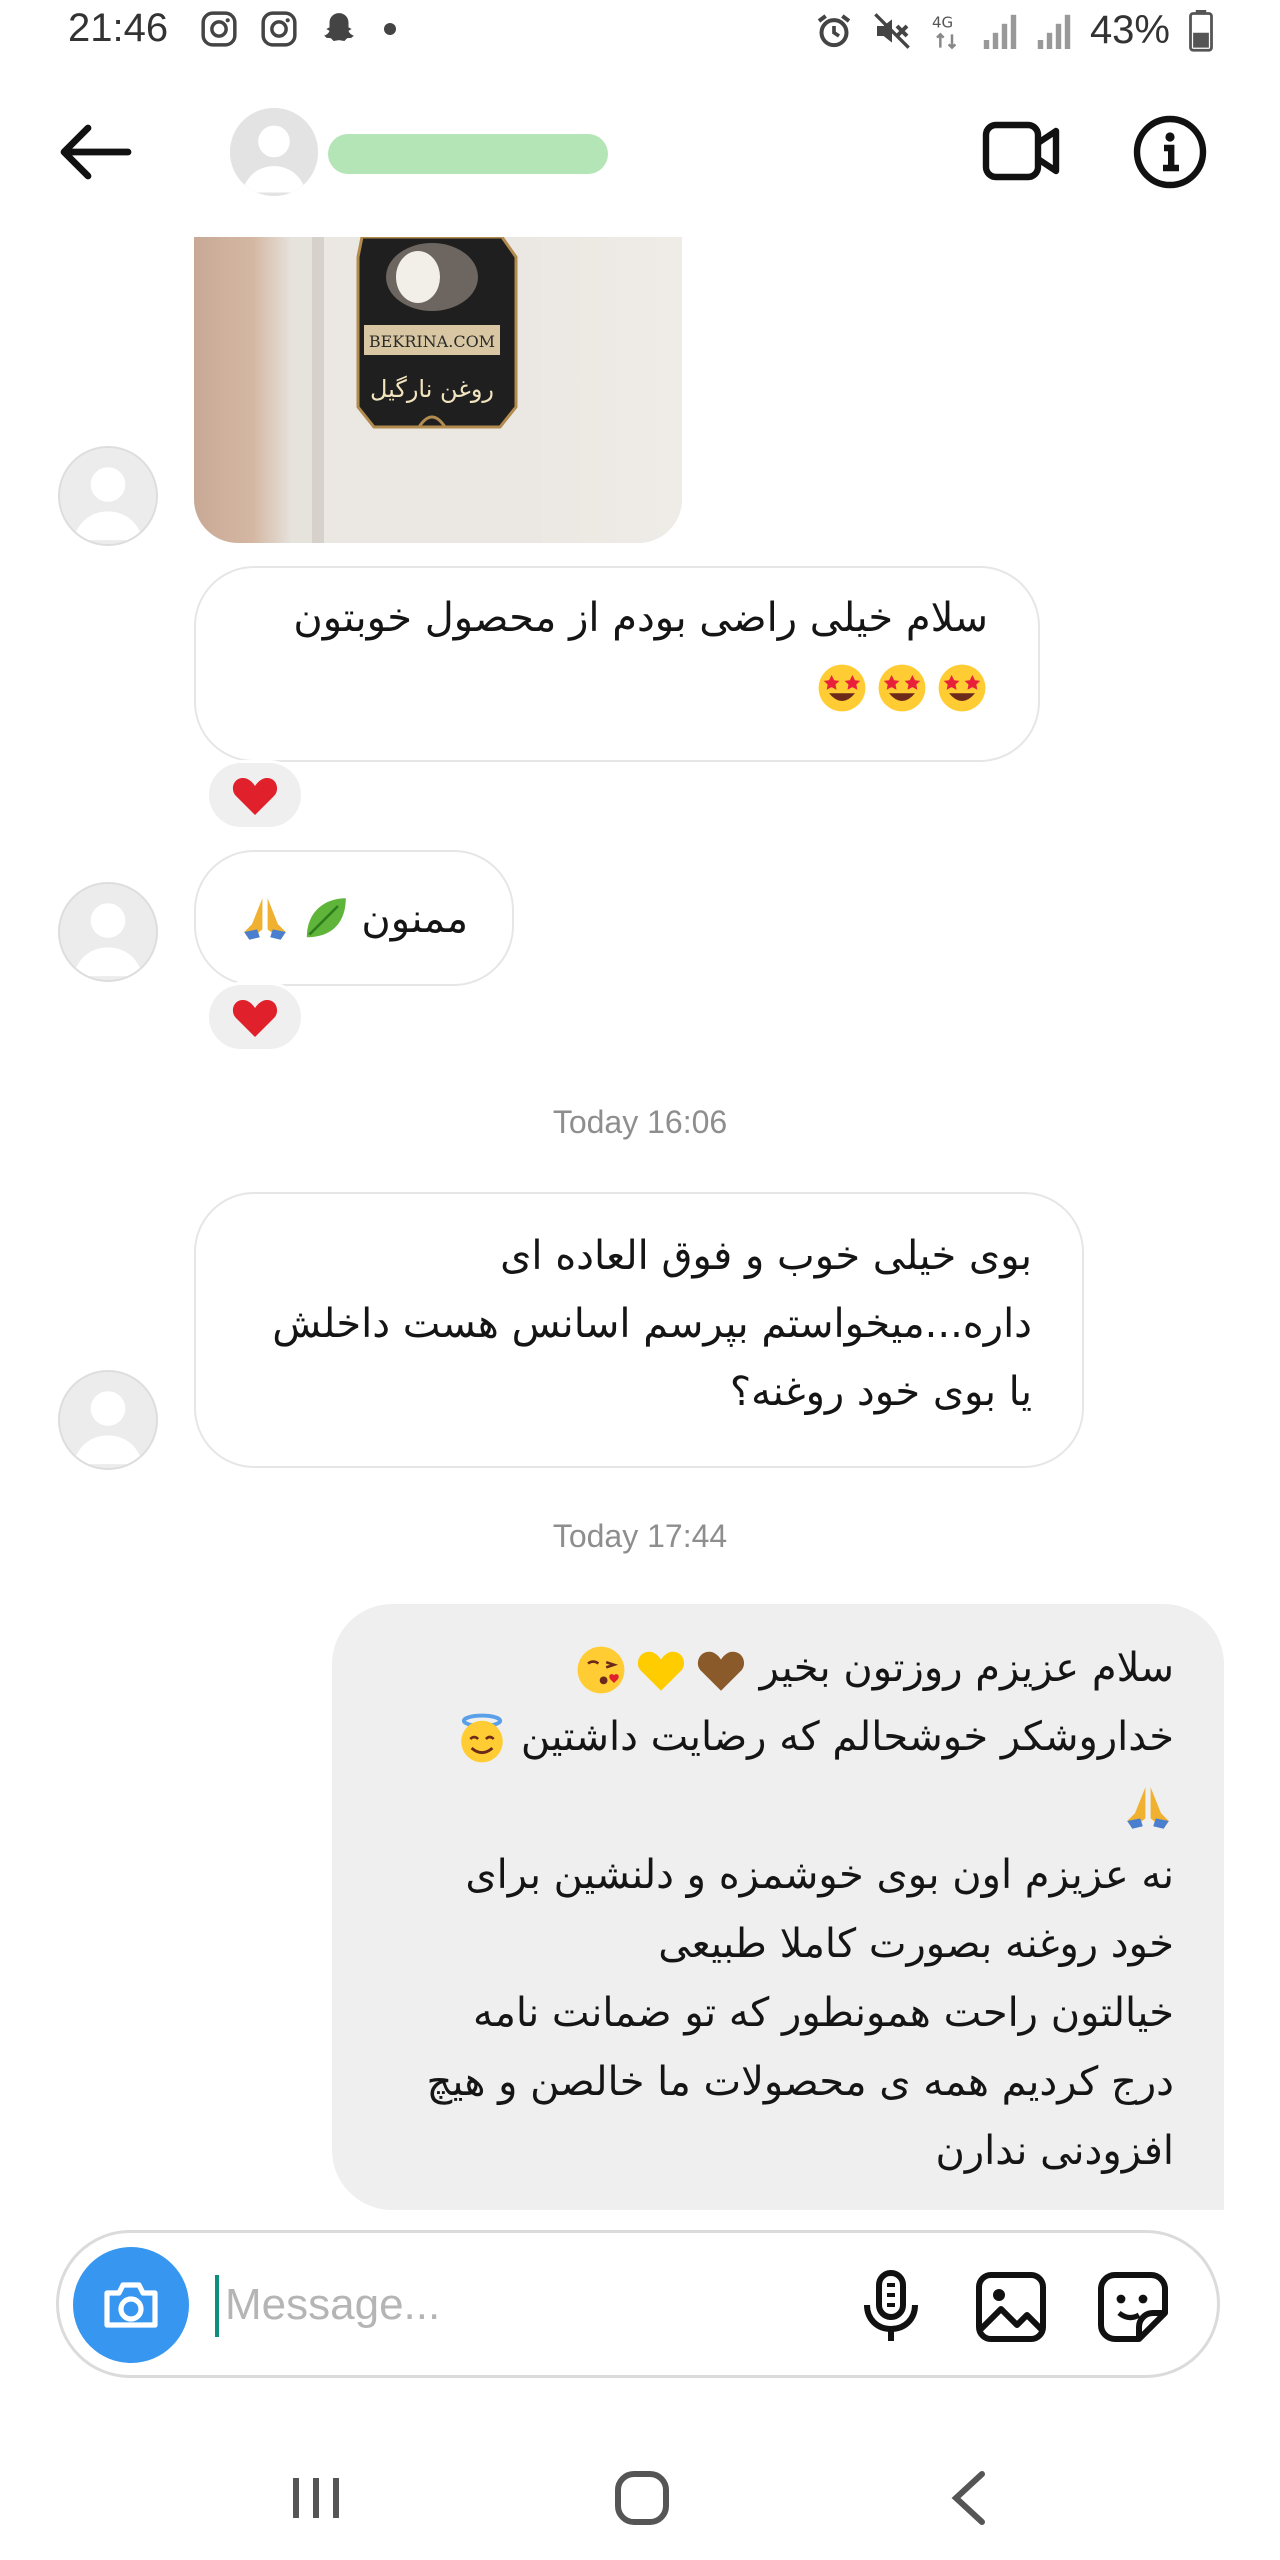  I want to click on video-call-button, so click(1022, 151).